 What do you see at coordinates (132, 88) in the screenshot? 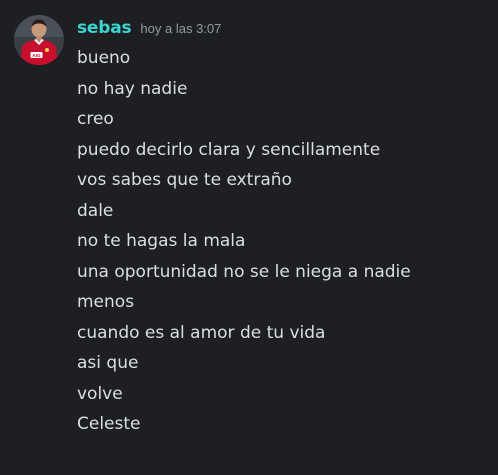
I see `message-line: no hay nadie` at bounding box center [132, 88].